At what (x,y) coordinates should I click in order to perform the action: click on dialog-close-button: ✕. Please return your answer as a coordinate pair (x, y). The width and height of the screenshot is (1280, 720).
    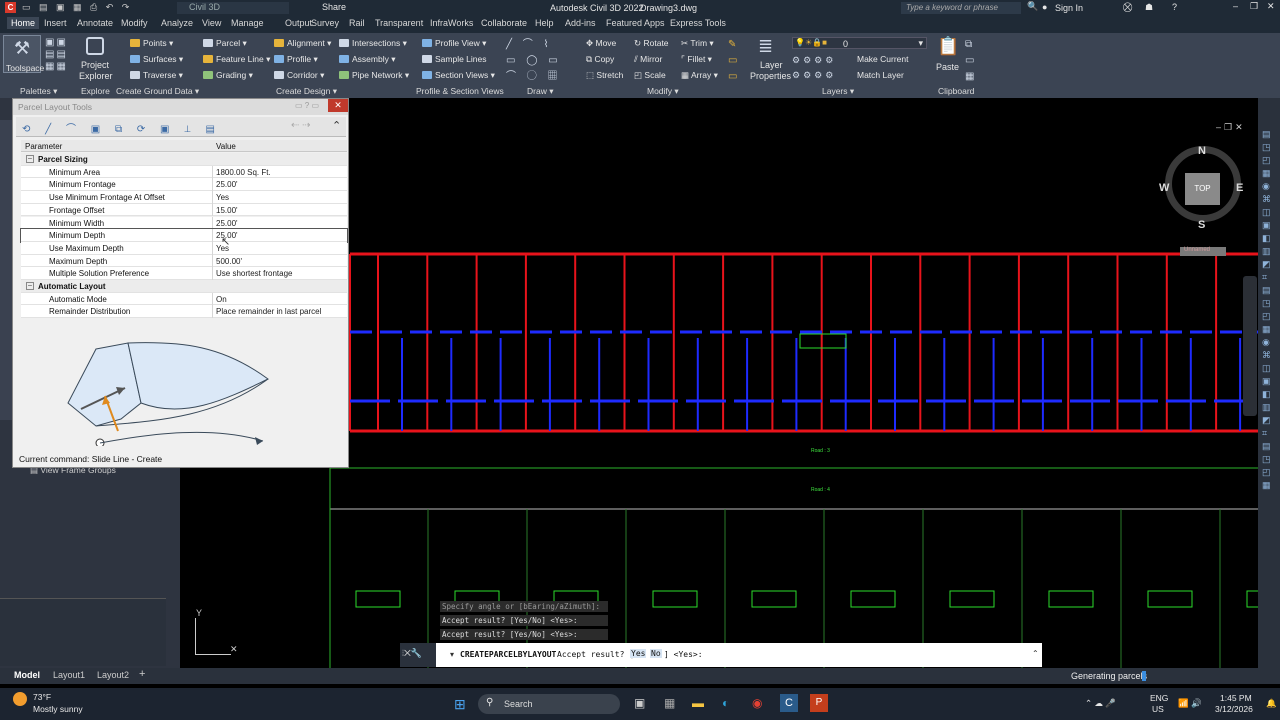
    Looking at the image, I should click on (338, 105).